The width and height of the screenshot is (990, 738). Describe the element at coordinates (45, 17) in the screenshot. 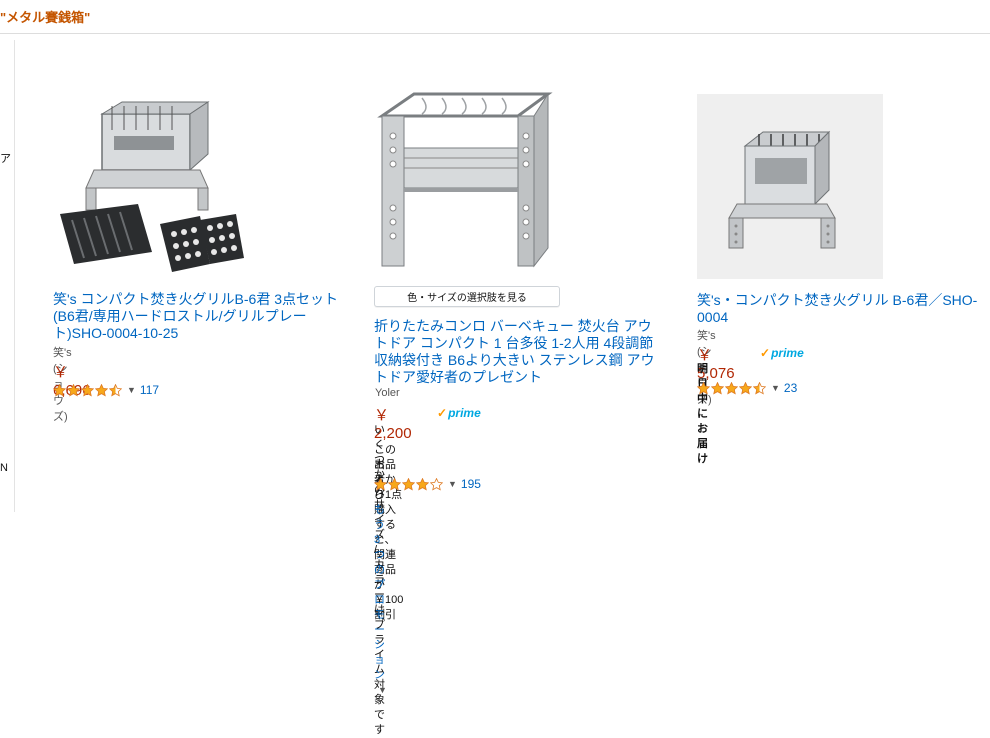

I see `search-query-label: "メタル賽銭箱"` at that location.